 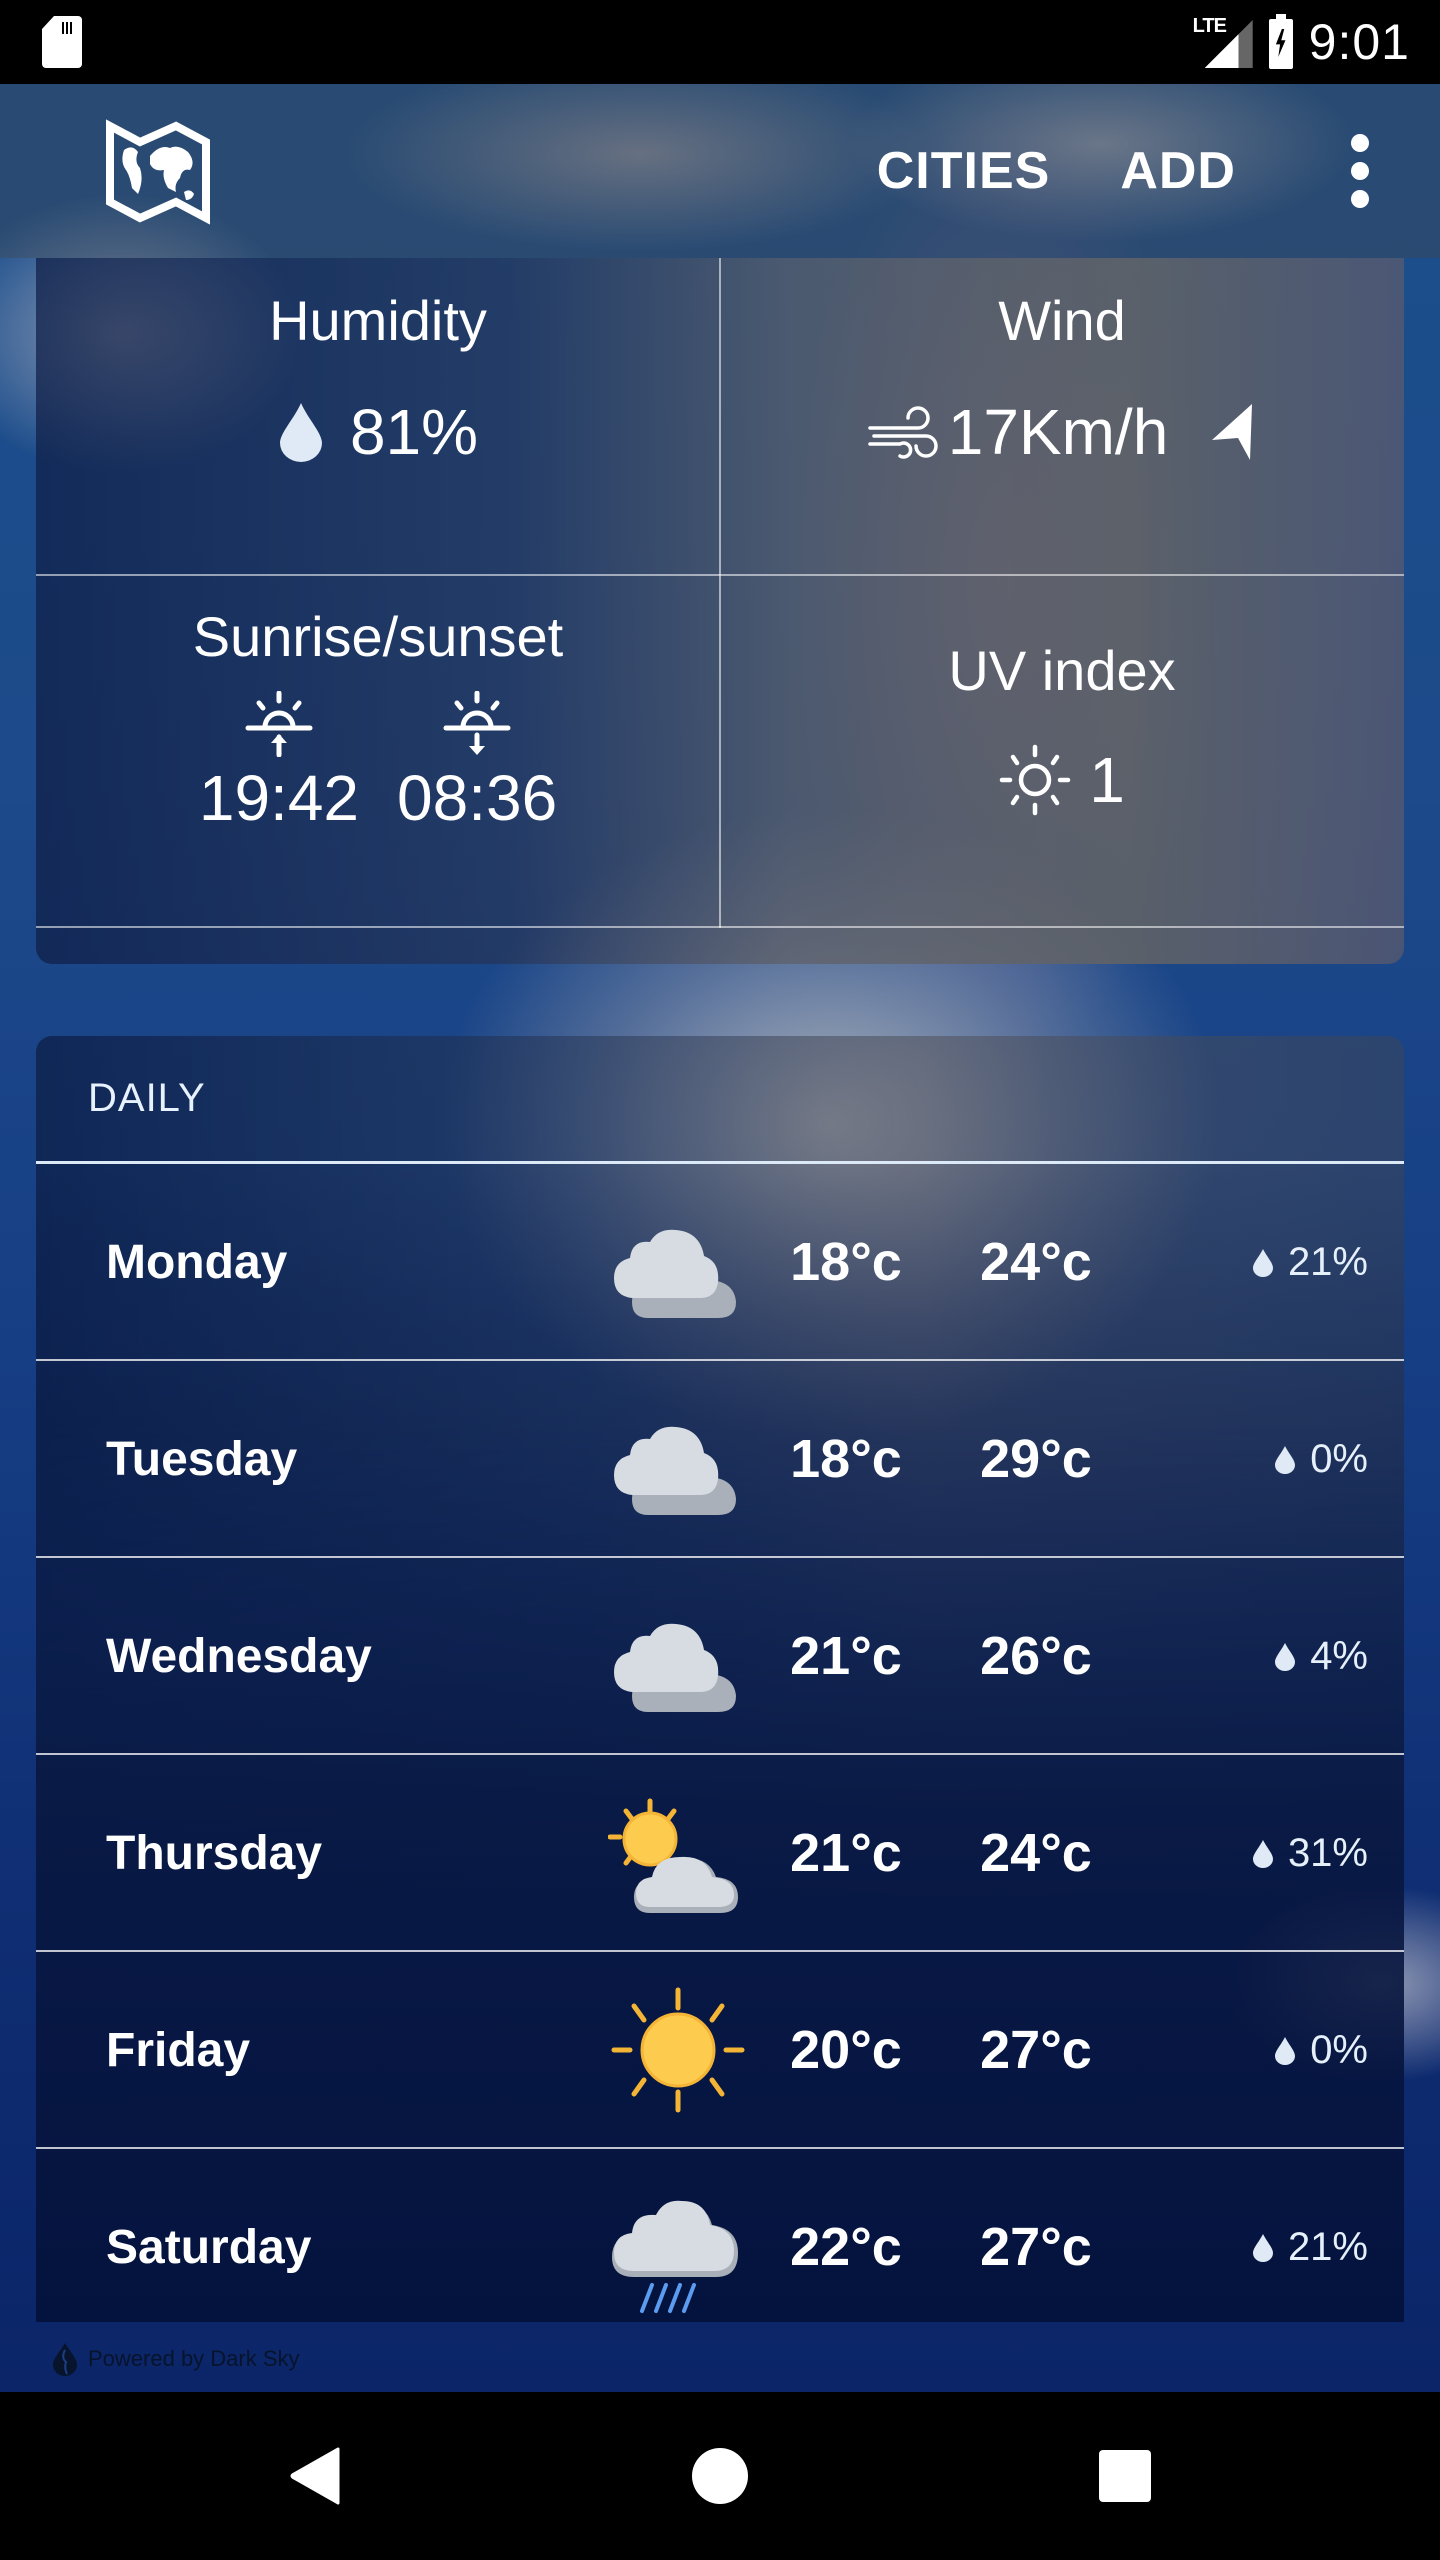 What do you see at coordinates (846, 2247) in the screenshot?
I see `temp-min: 22°c` at bounding box center [846, 2247].